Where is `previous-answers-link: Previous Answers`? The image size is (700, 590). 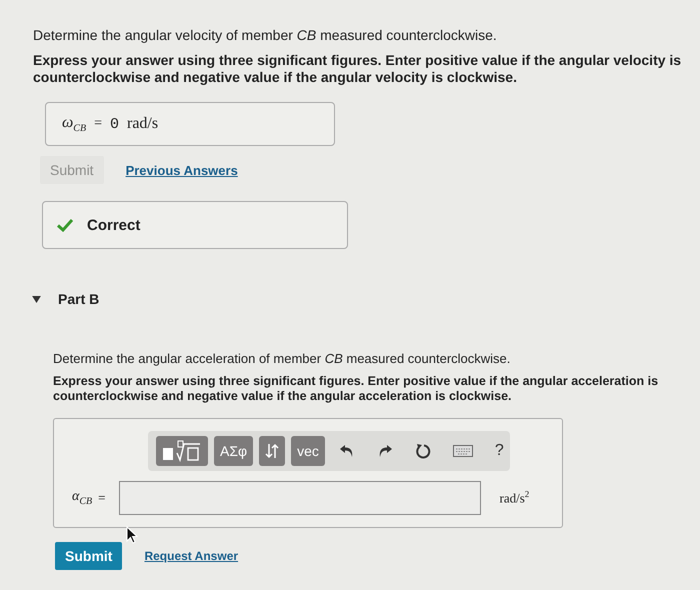
previous-answers-link: Previous Answers is located at coordinates (182, 170).